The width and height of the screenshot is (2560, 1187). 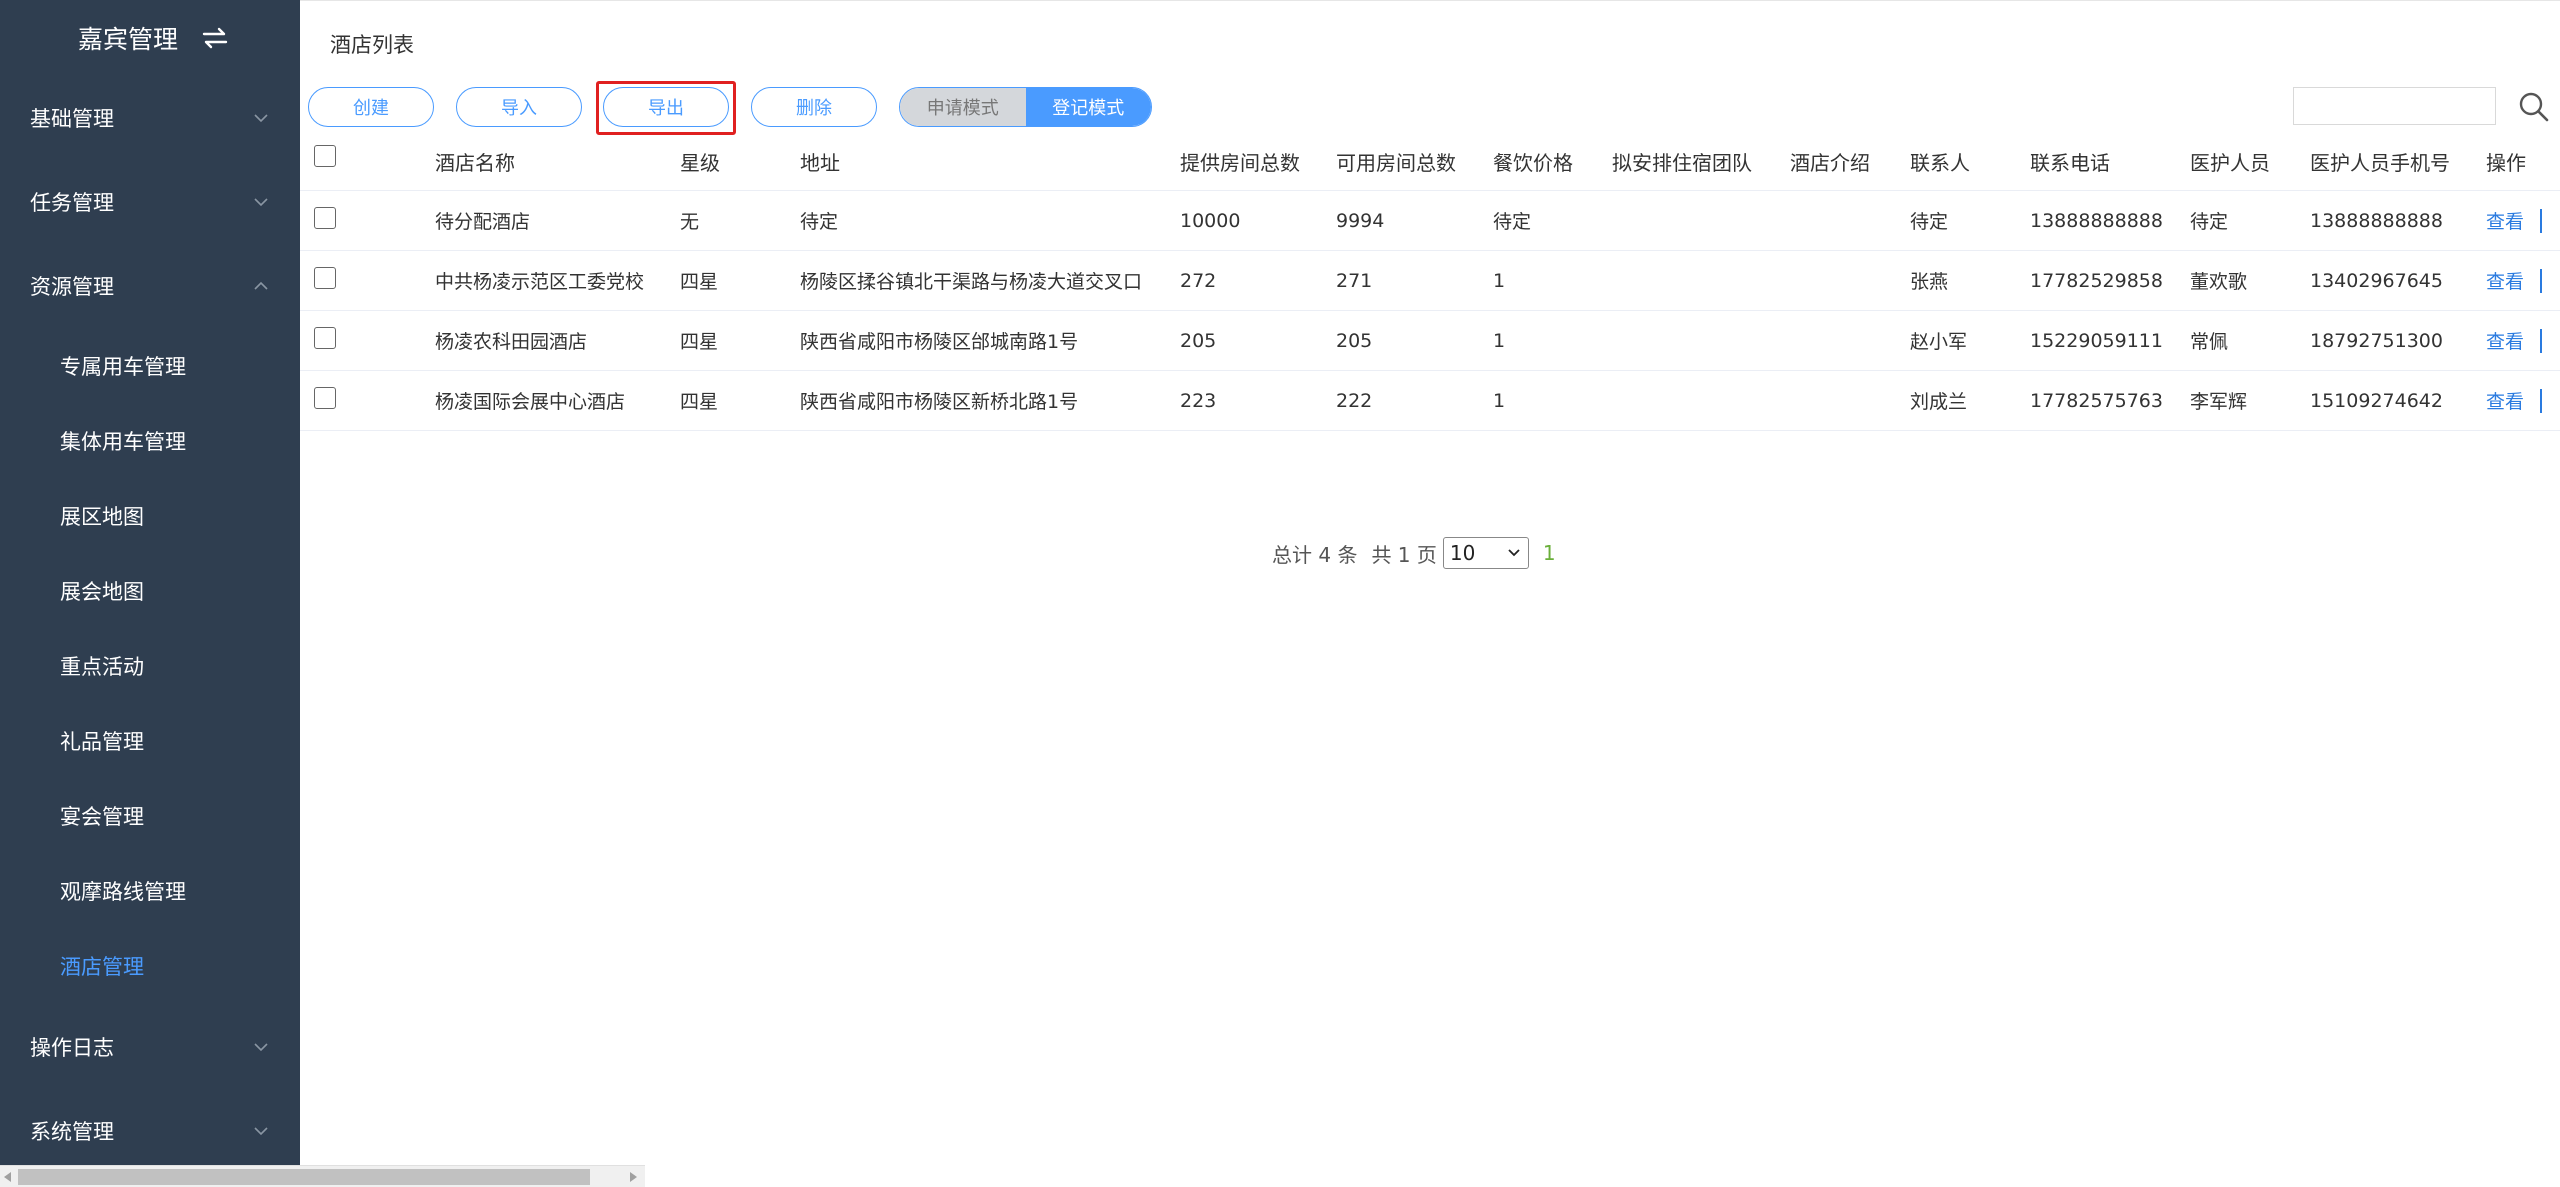 What do you see at coordinates (150, 202) in the screenshot?
I see `sidebar-item-1: 任务管理` at bounding box center [150, 202].